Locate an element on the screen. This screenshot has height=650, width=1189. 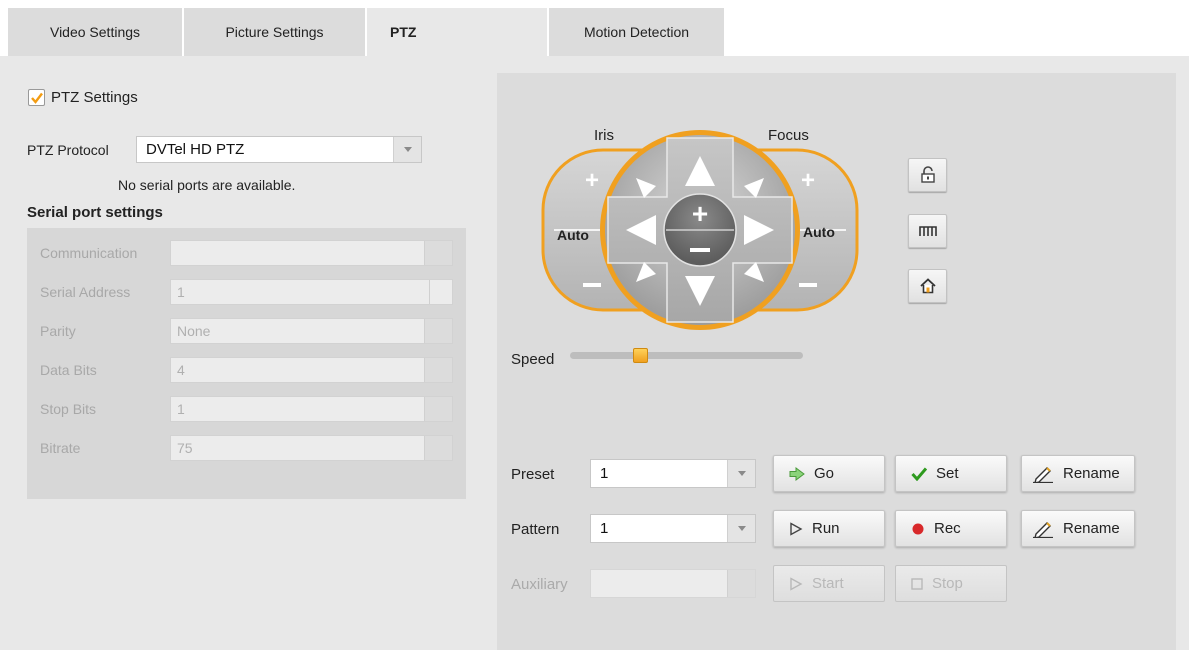
auxiliary-select is located at coordinates (673, 583).